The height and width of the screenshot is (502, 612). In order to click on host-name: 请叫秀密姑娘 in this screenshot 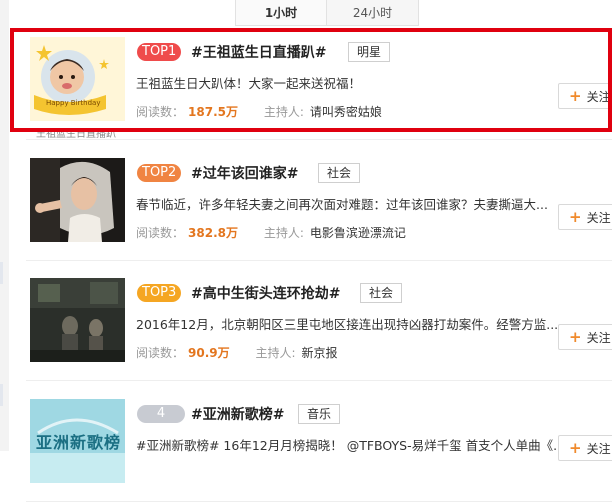, I will do `click(346, 112)`.